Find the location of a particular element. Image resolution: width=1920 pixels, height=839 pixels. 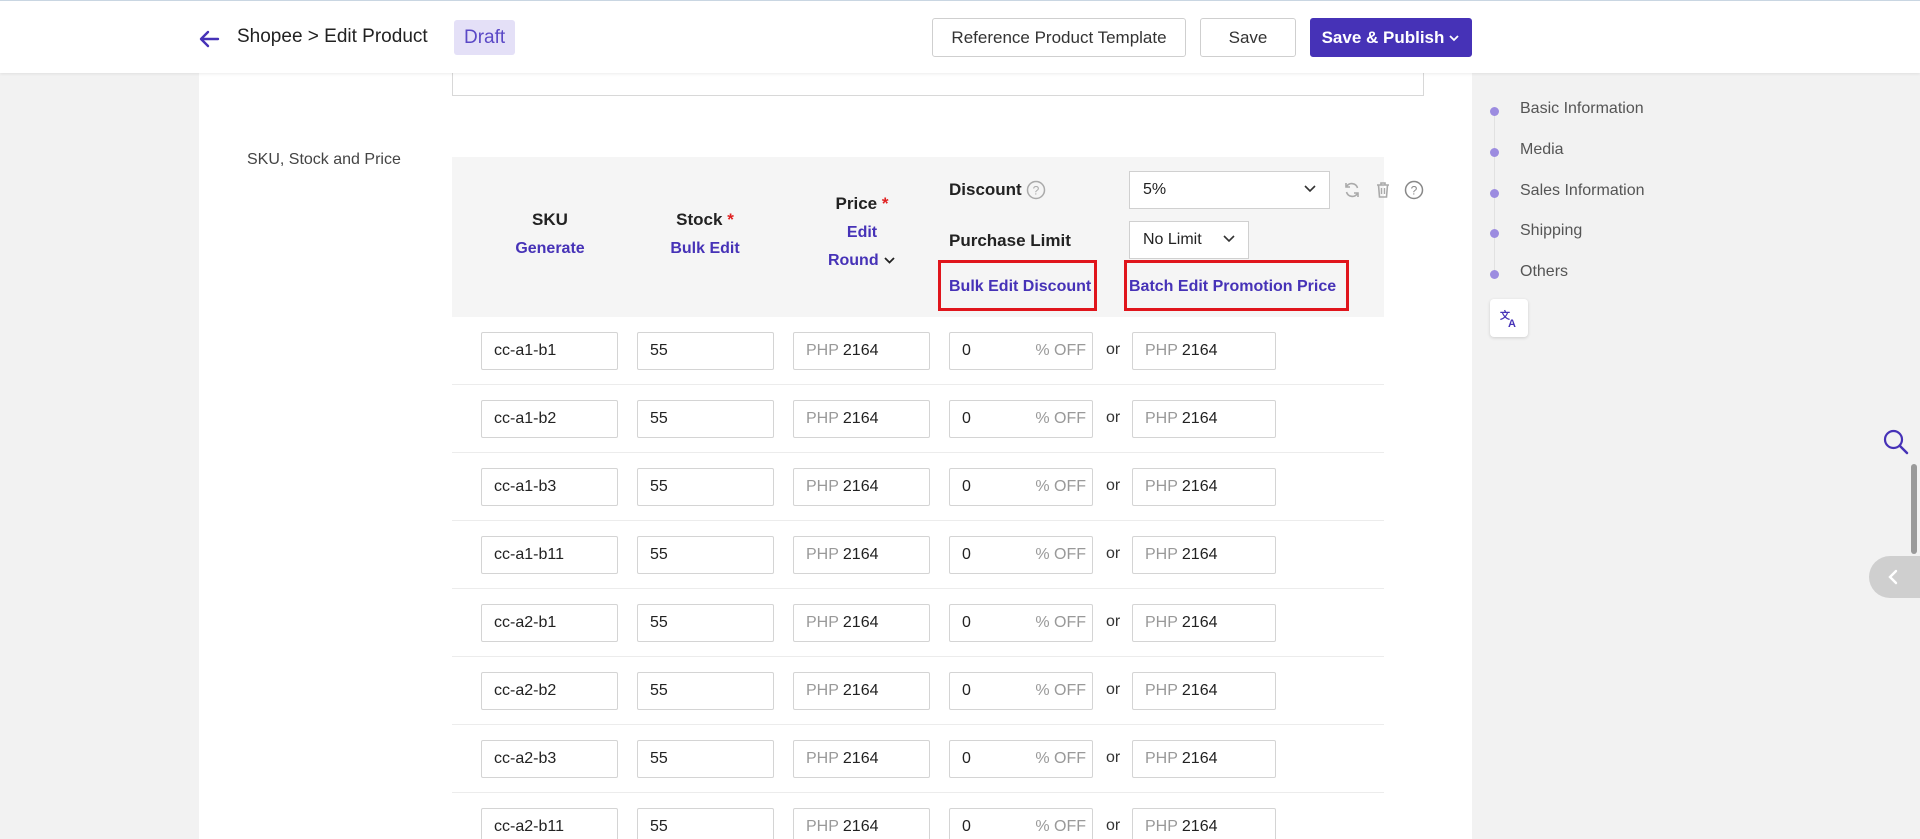

sku-input: cc-a1-b3 is located at coordinates (549, 487).